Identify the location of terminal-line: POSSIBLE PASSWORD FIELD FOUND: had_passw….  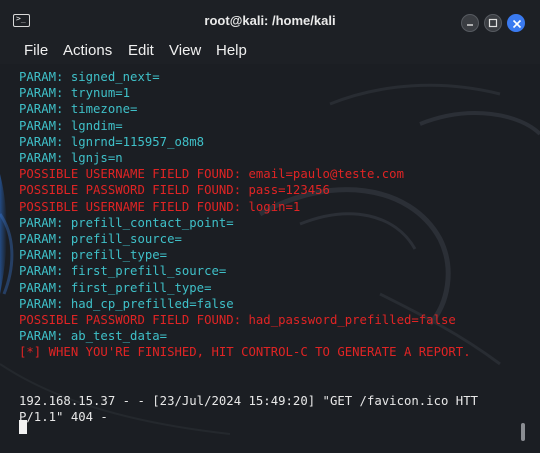
(237, 320).